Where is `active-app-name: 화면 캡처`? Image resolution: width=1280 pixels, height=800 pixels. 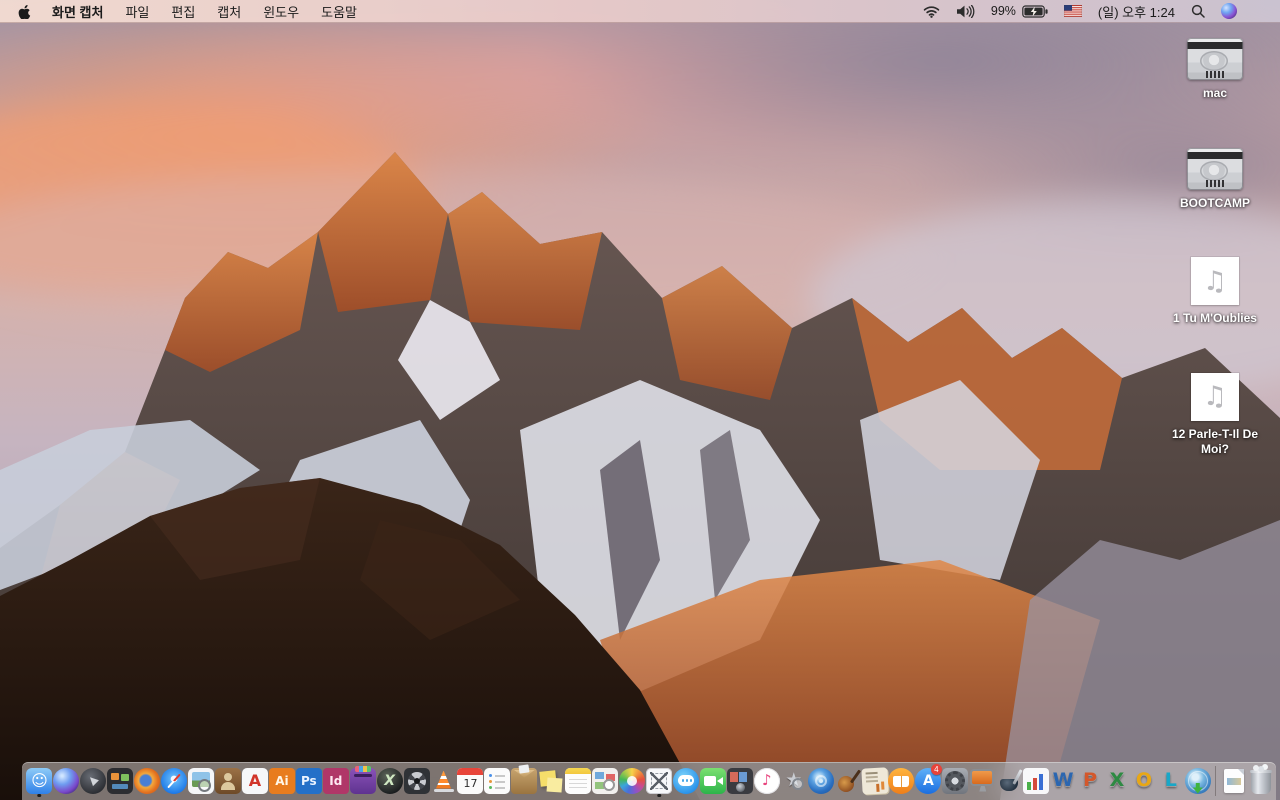
active-app-name: 화면 캡처 is located at coordinates (77, 11).